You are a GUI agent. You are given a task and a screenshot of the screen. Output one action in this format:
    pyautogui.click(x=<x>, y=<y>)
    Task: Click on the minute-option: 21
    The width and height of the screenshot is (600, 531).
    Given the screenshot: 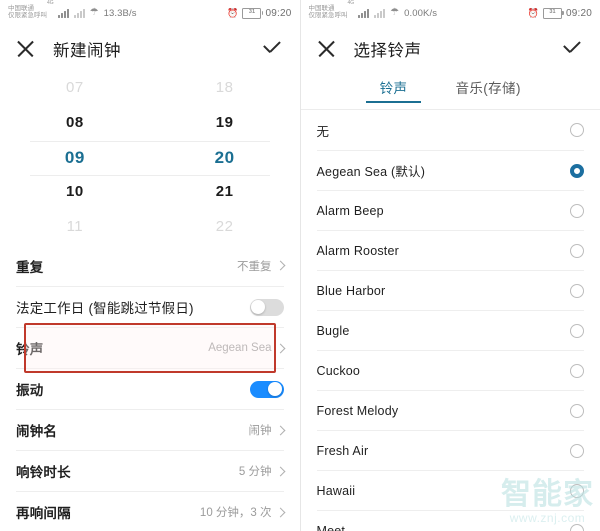 What is the action you would take?
    pyautogui.click(x=225, y=192)
    